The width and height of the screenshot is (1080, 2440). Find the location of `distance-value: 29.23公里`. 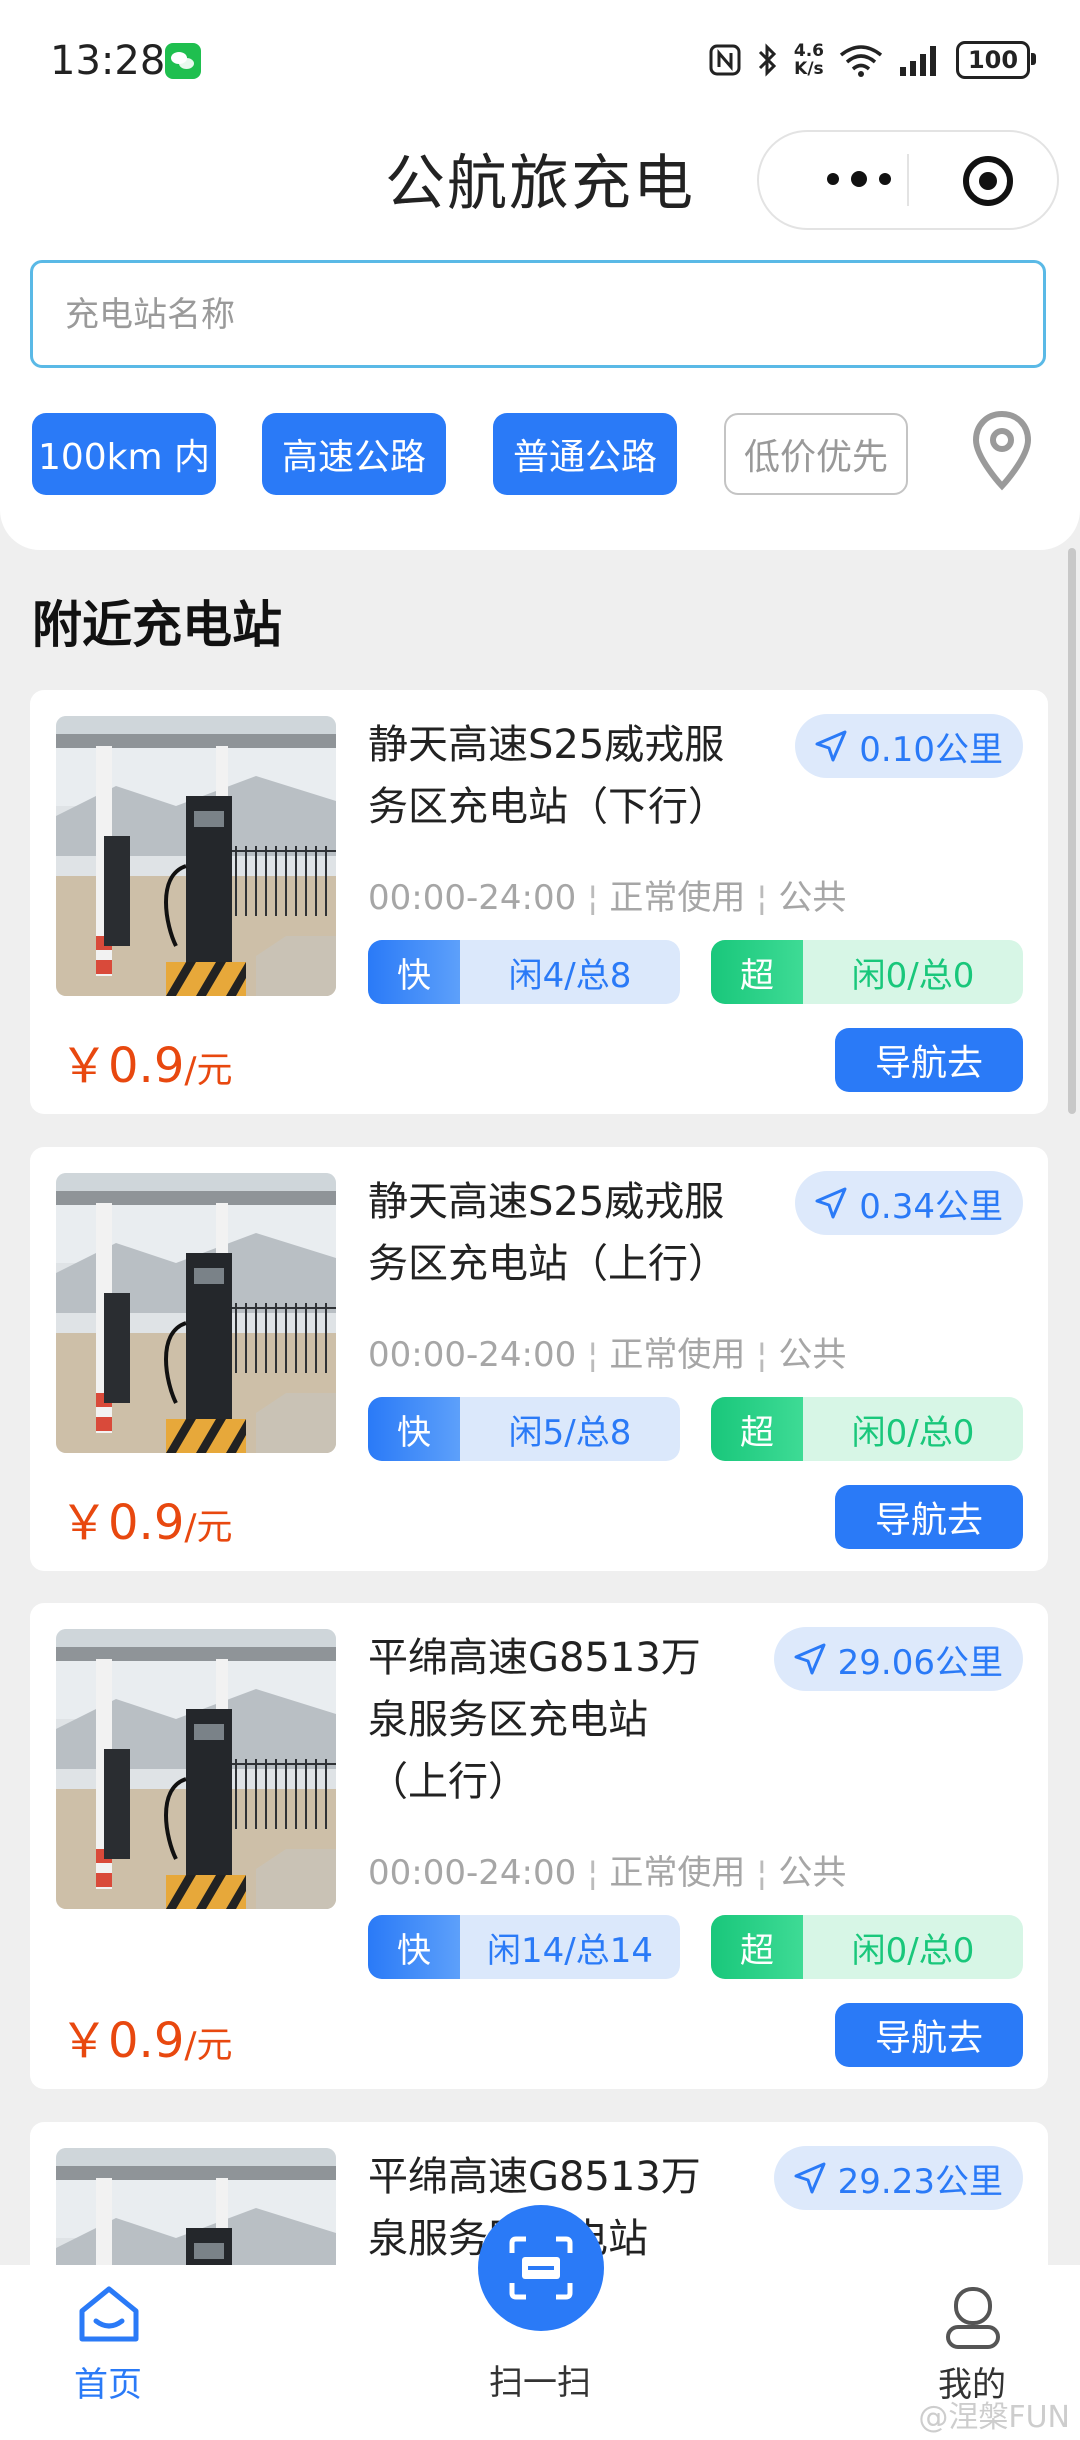

distance-value: 29.23公里 is located at coordinates (920, 2181).